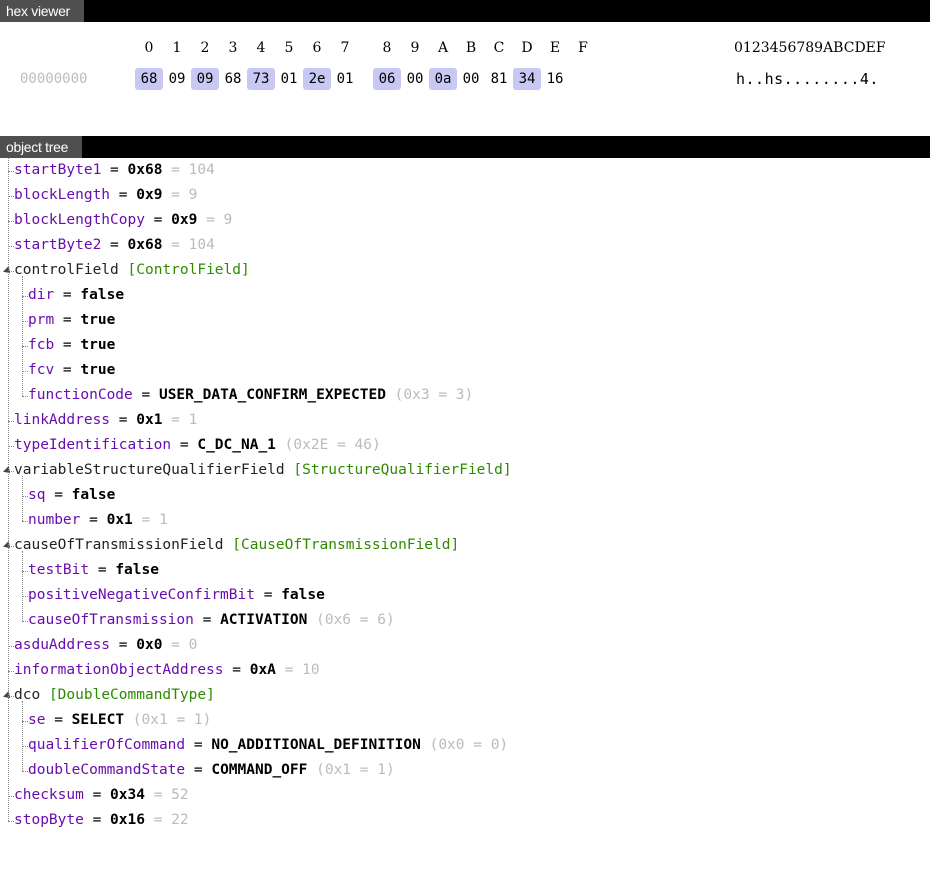 This screenshot has width=930, height=895. Describe the element at coordinates (127, 795) in the screenshot. I see `node-value: 0x34` at that location.